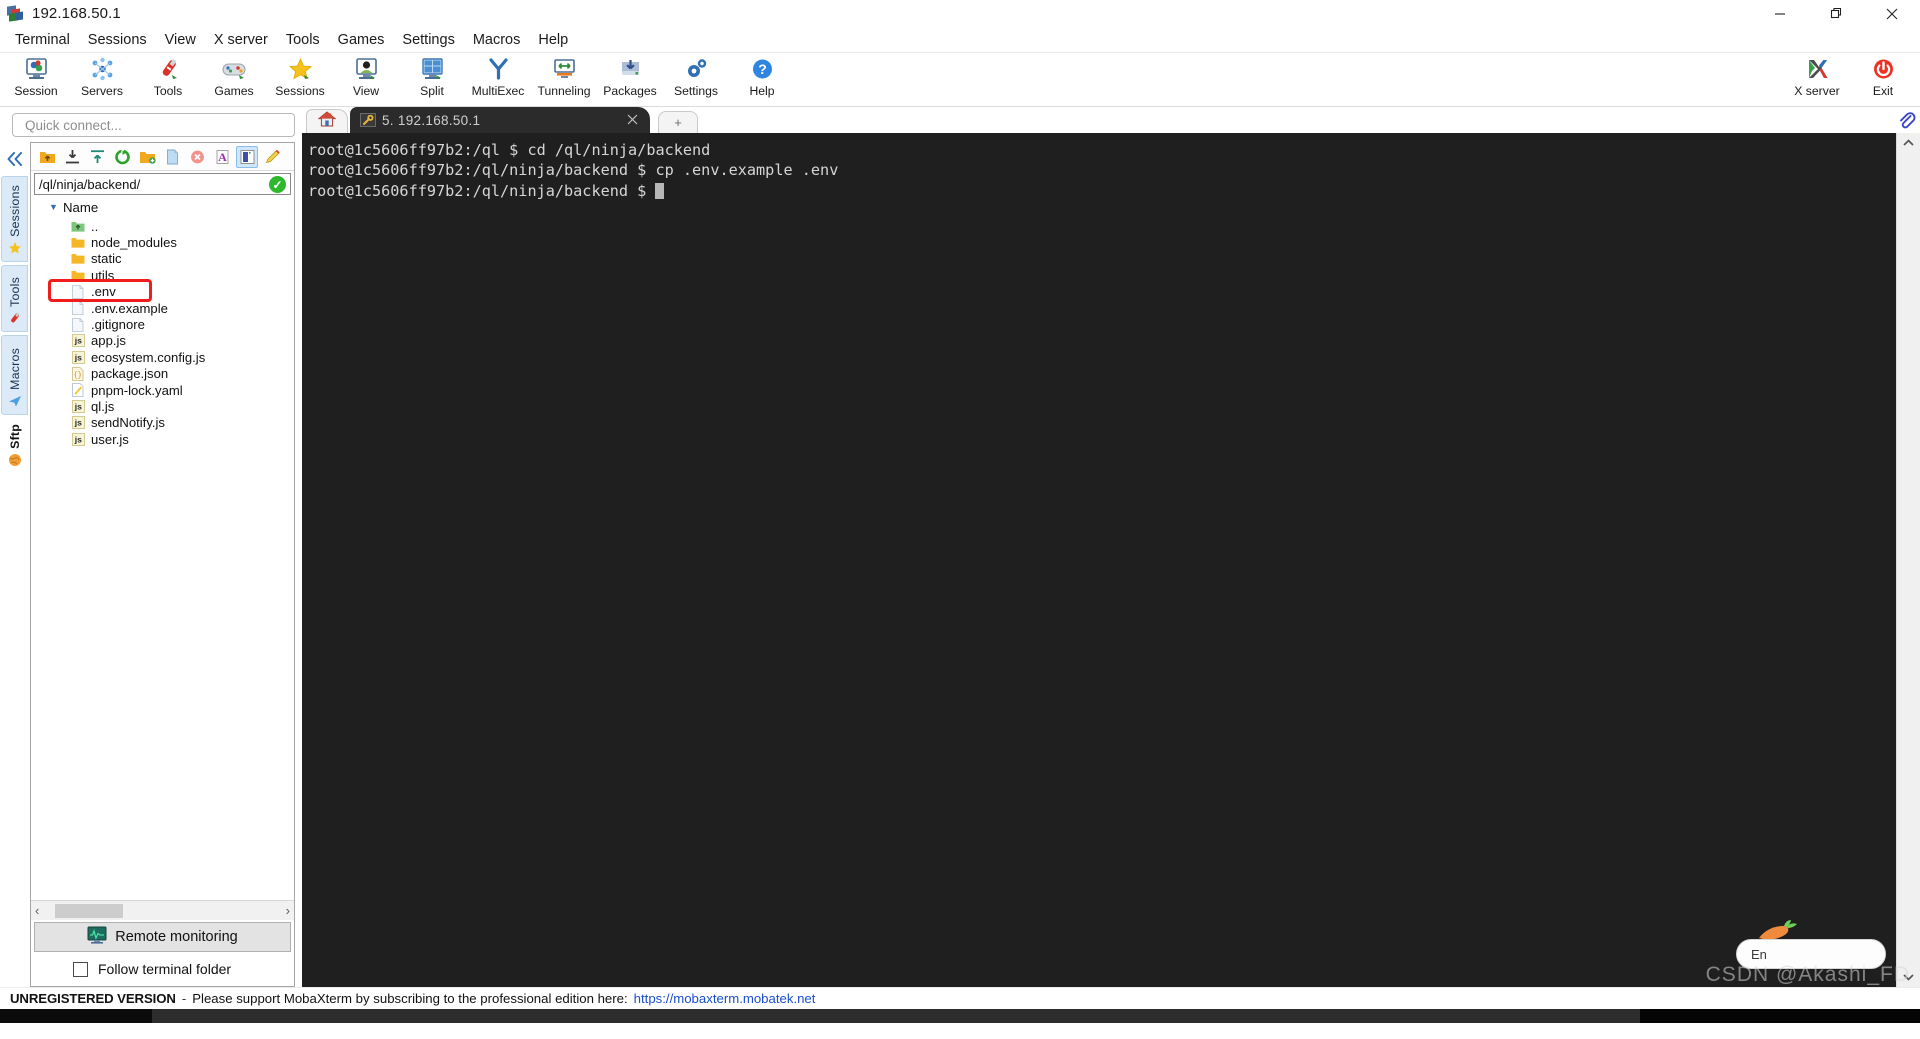 The width and height of the screenshot is (1920, 1039). I want to click on toolbar-view-button: View, so click(366, 80).